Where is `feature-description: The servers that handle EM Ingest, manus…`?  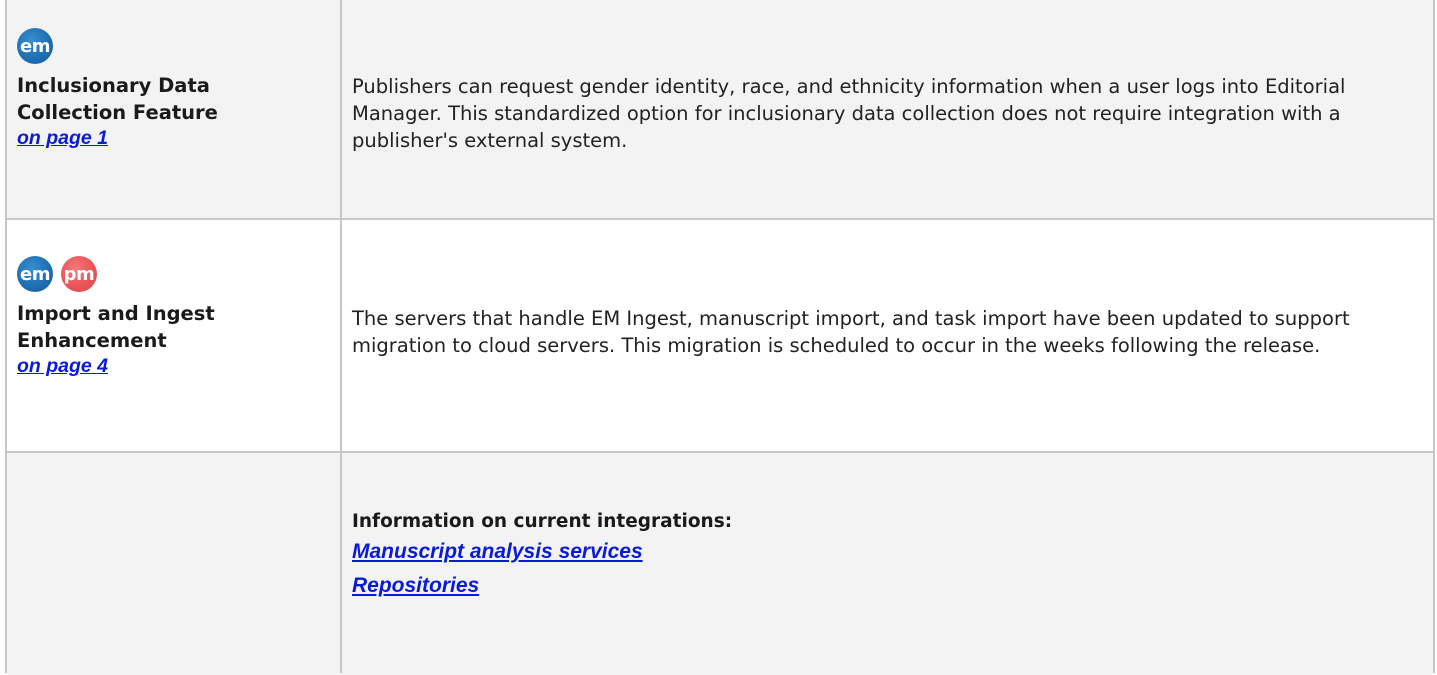 feature-description: The servers that handle EM Ingest, manus… is located at coordinates (851, 332).